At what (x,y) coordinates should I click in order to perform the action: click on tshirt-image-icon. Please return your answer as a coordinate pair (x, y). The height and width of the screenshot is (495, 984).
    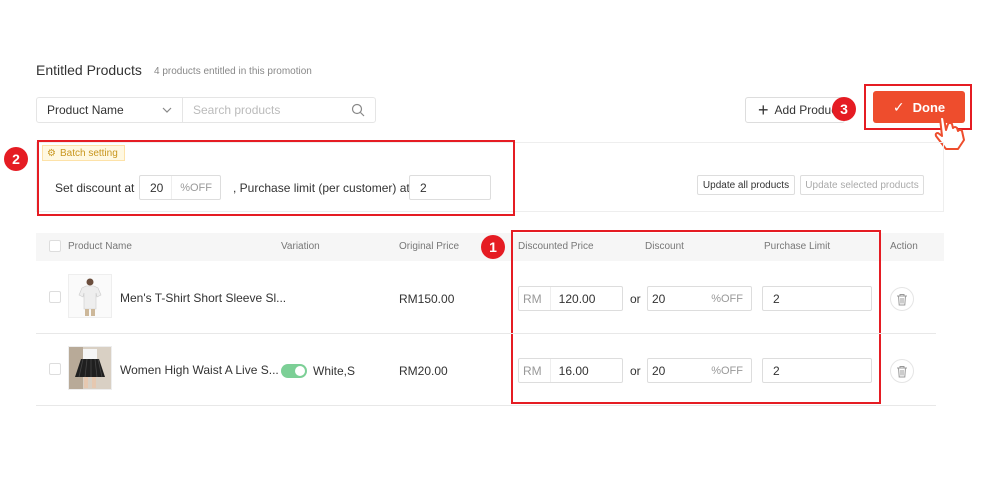
    Looking at the image, I should click on (90, 296).